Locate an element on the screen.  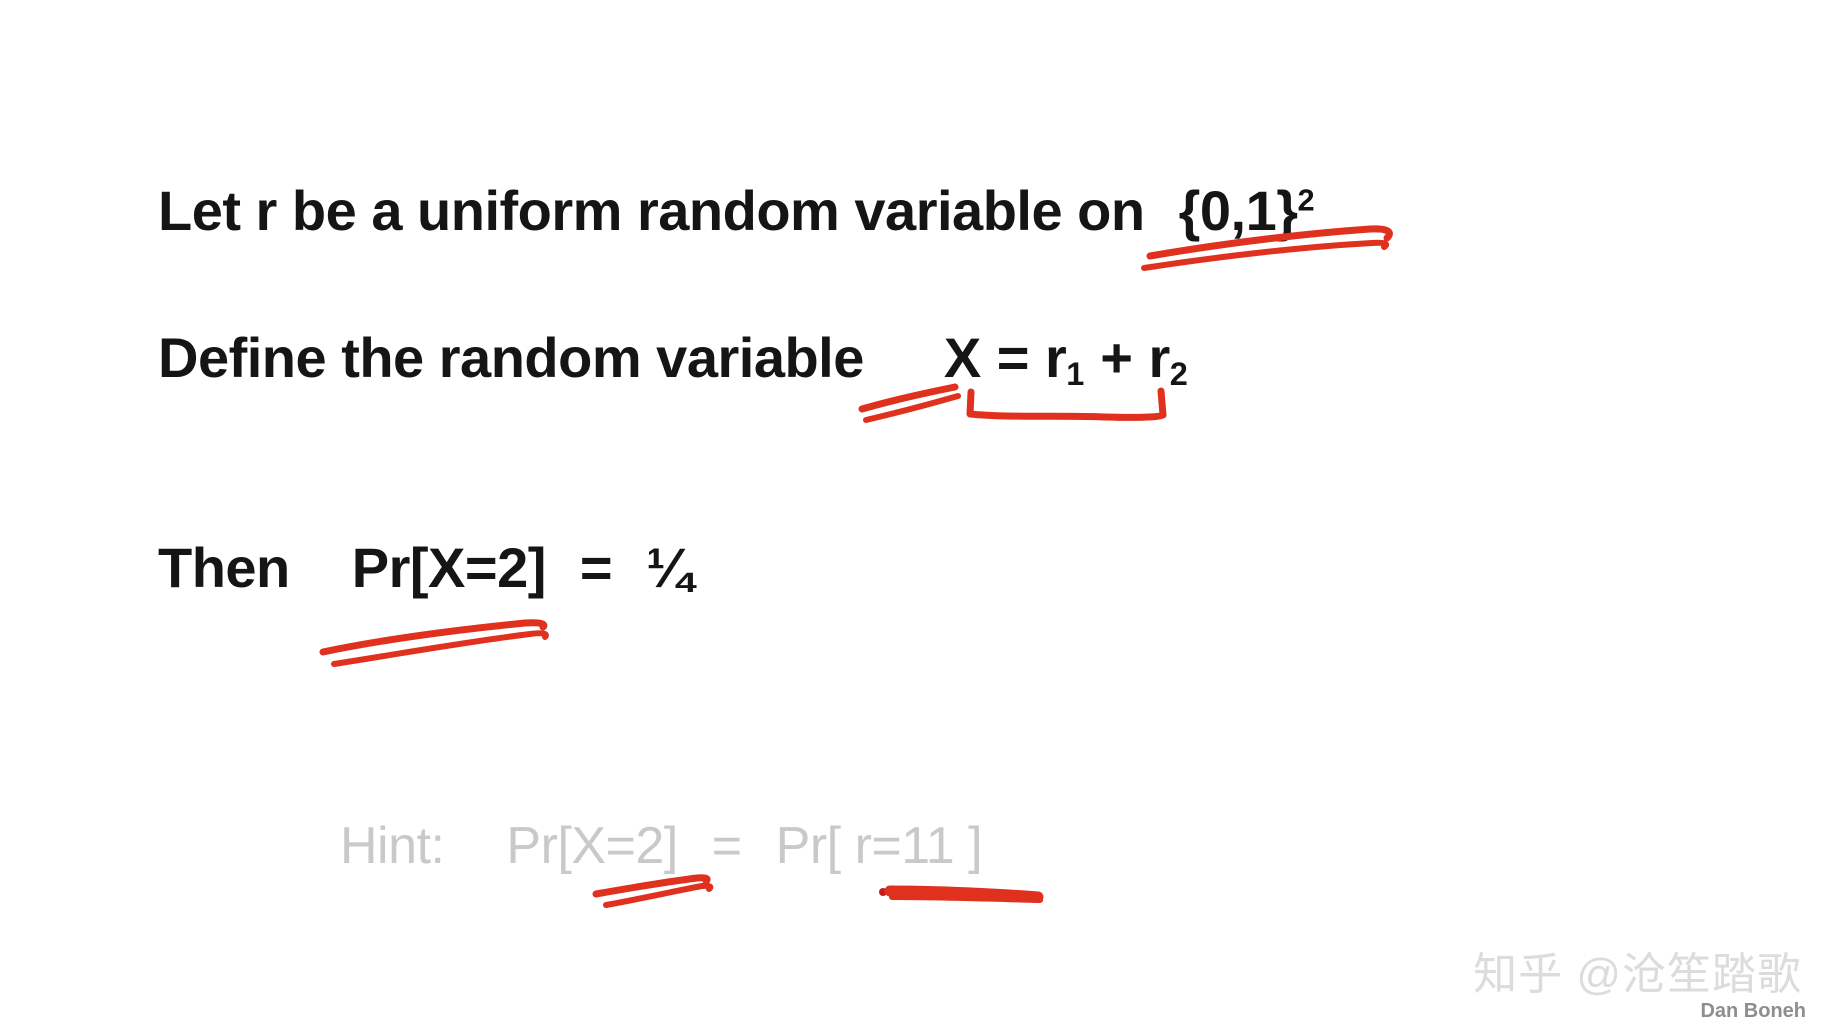
line2-variable-text: X is located at coordinates (962, 357).